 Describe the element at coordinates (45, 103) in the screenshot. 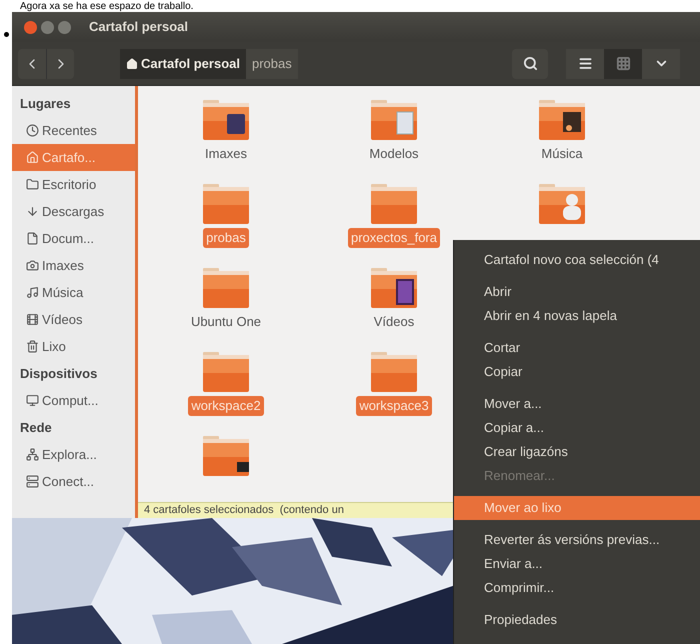

I see `sidebar-heading: Lugares` at that location.